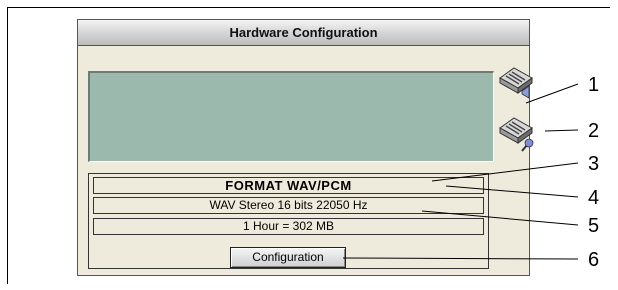 The image size is (618, 290). What do you see at coordinates (594, 85) in the screenshot?
I see `callout-1: 1` at bounding box center [594, 85].